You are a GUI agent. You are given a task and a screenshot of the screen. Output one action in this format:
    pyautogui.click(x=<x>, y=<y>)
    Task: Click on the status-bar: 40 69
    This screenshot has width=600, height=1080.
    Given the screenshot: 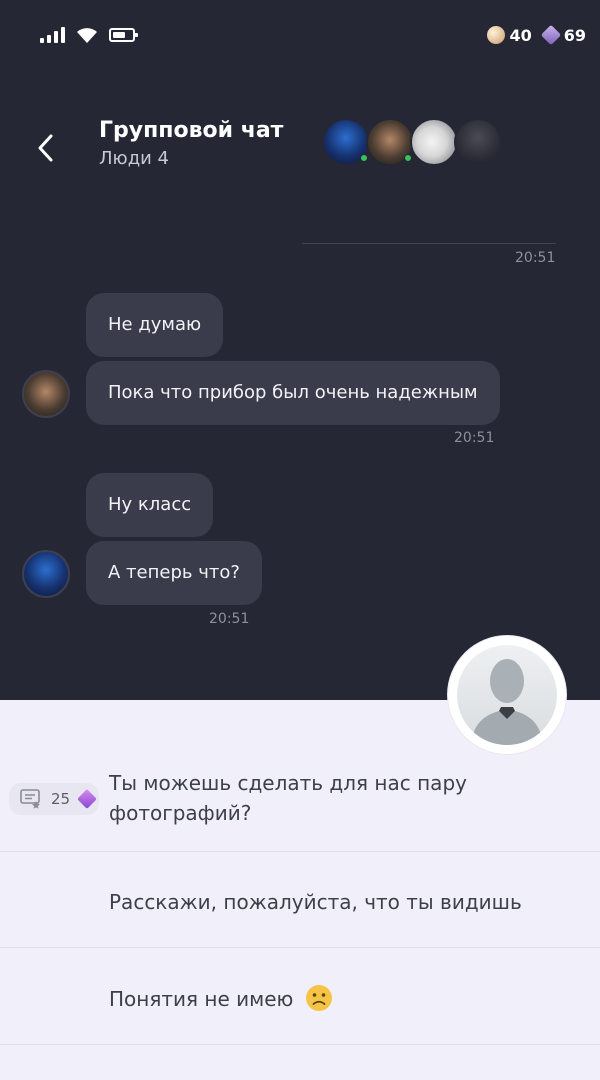 What is the action you would take?
    pyautogui.click(x=300, y=35)
    